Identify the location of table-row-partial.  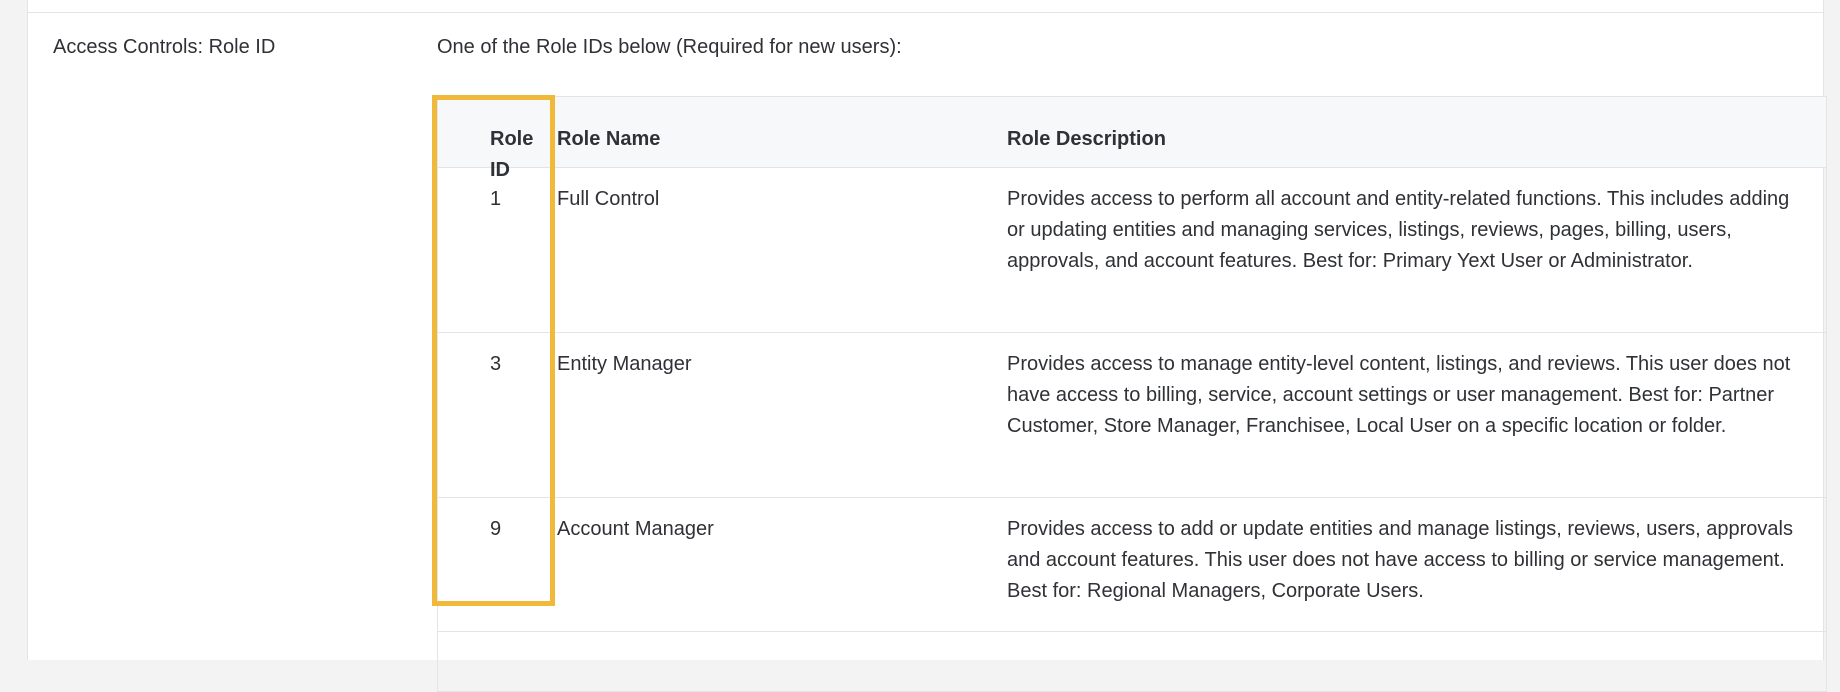
(1132, 662).